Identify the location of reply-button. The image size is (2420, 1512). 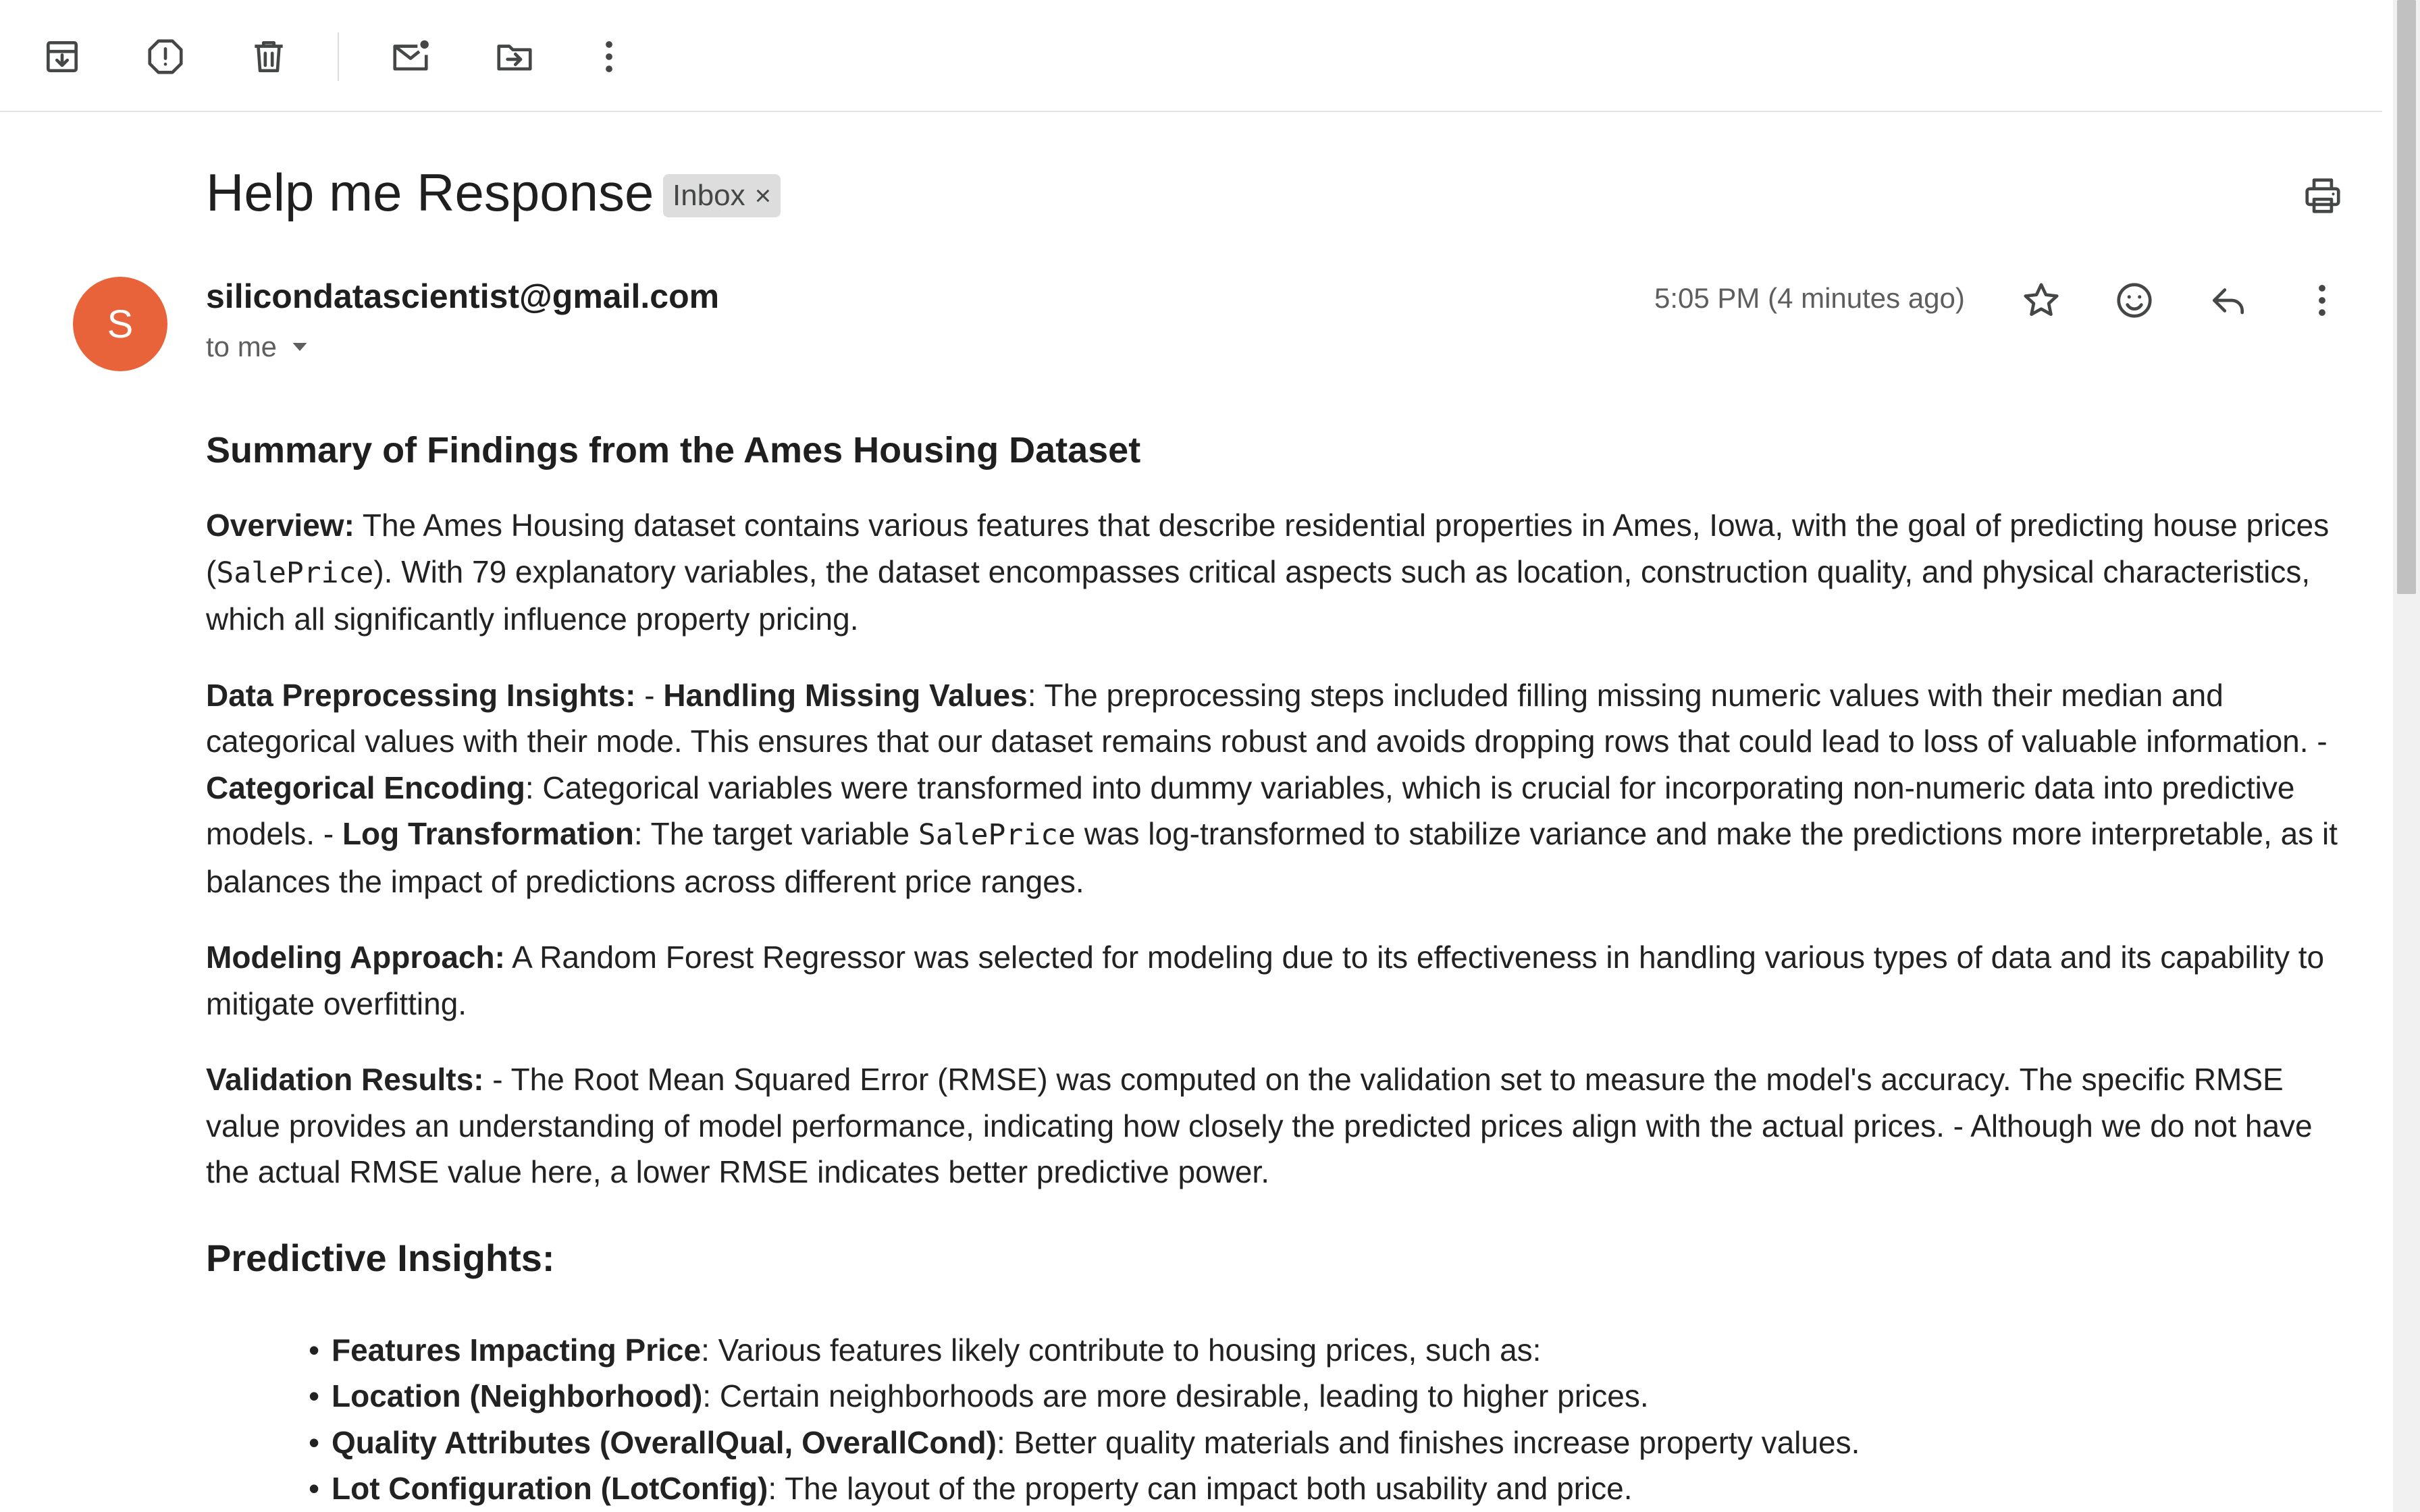
(2228, 300).